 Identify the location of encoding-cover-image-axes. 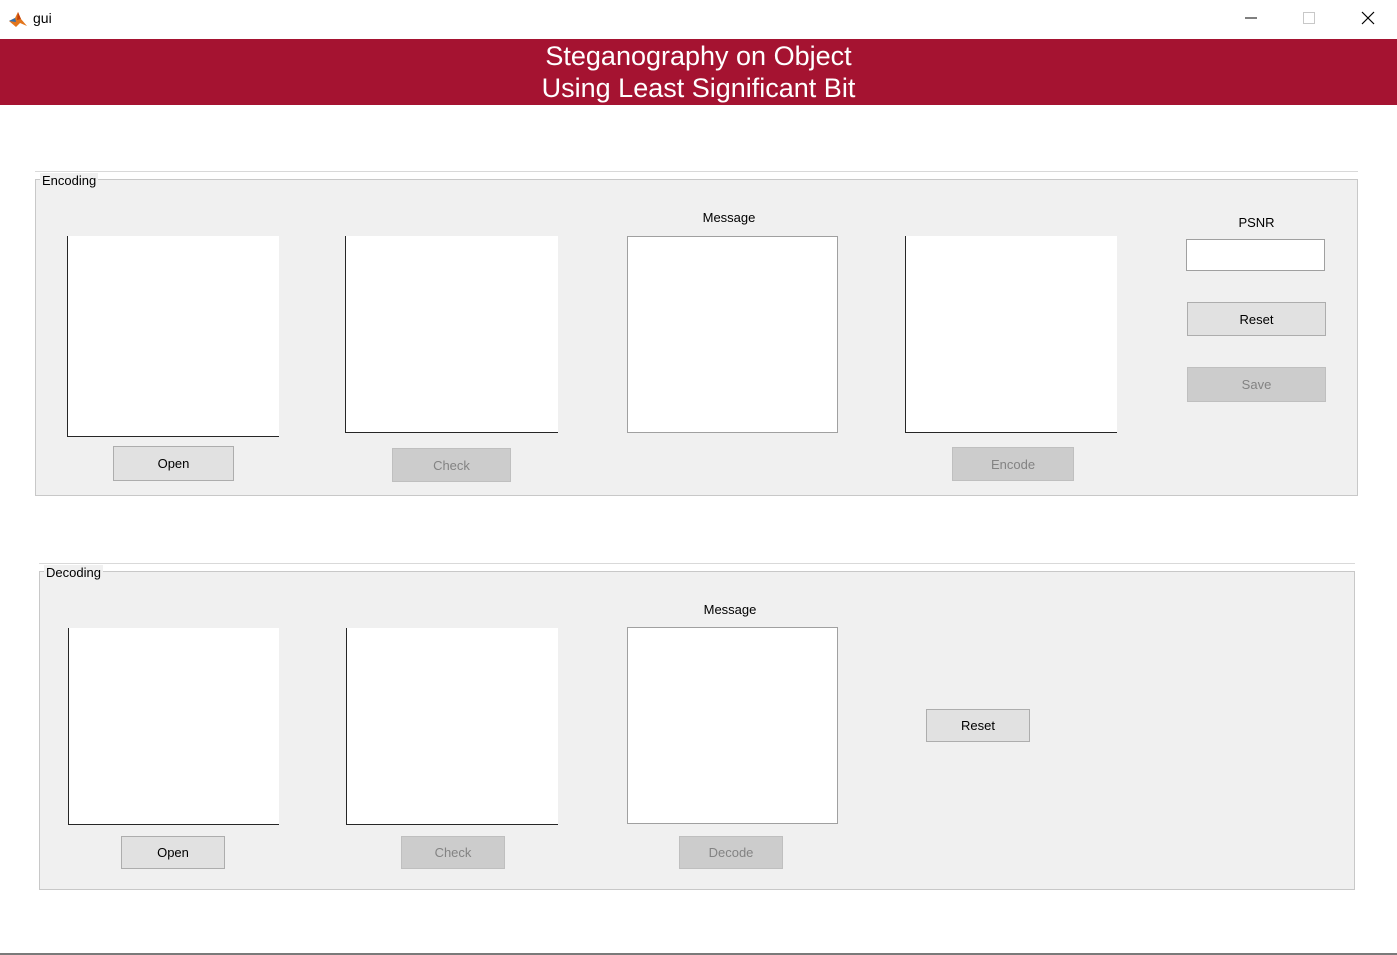
(173, 336).